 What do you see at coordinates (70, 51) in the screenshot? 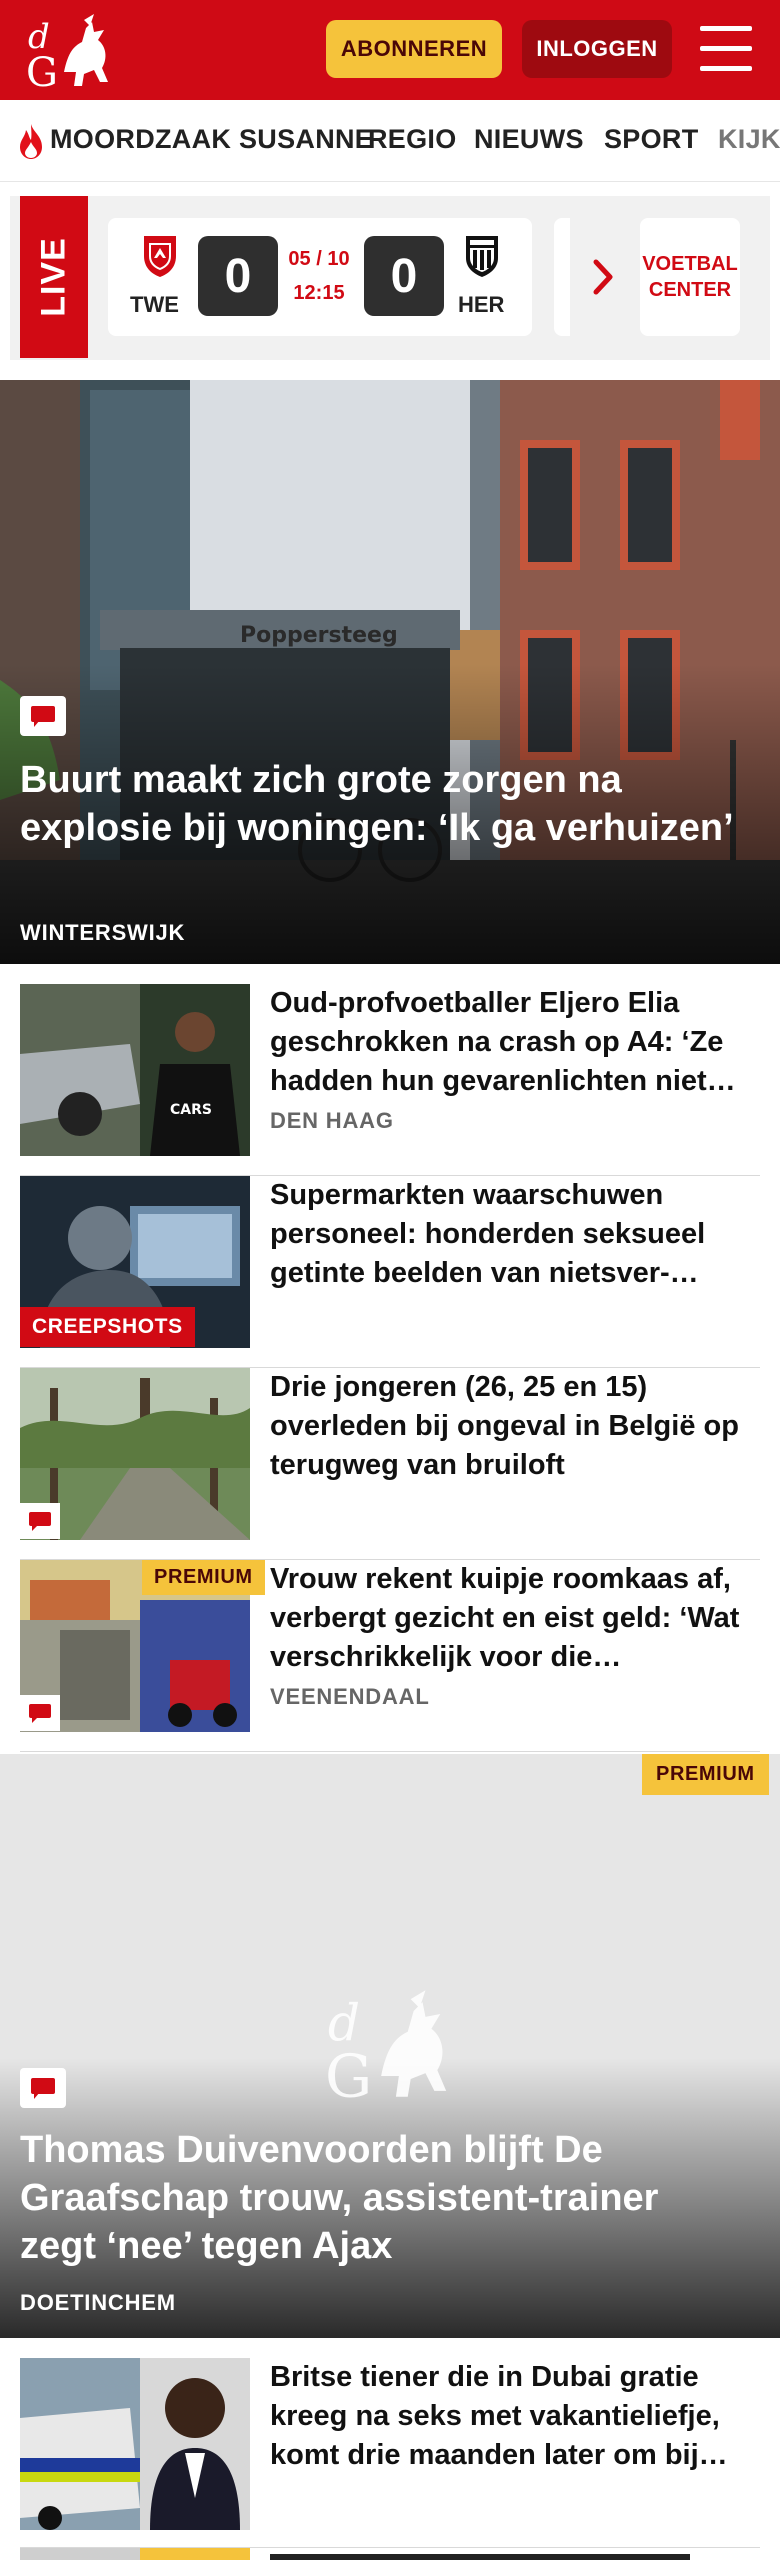
I see `dg-logo: d G` at bounding box center [70, 51].